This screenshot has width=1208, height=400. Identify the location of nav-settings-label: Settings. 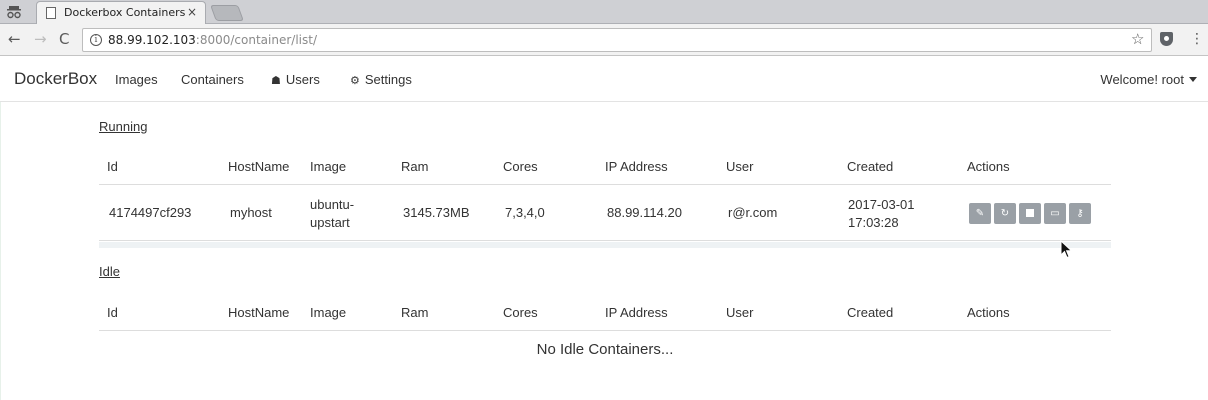
(388, 79).